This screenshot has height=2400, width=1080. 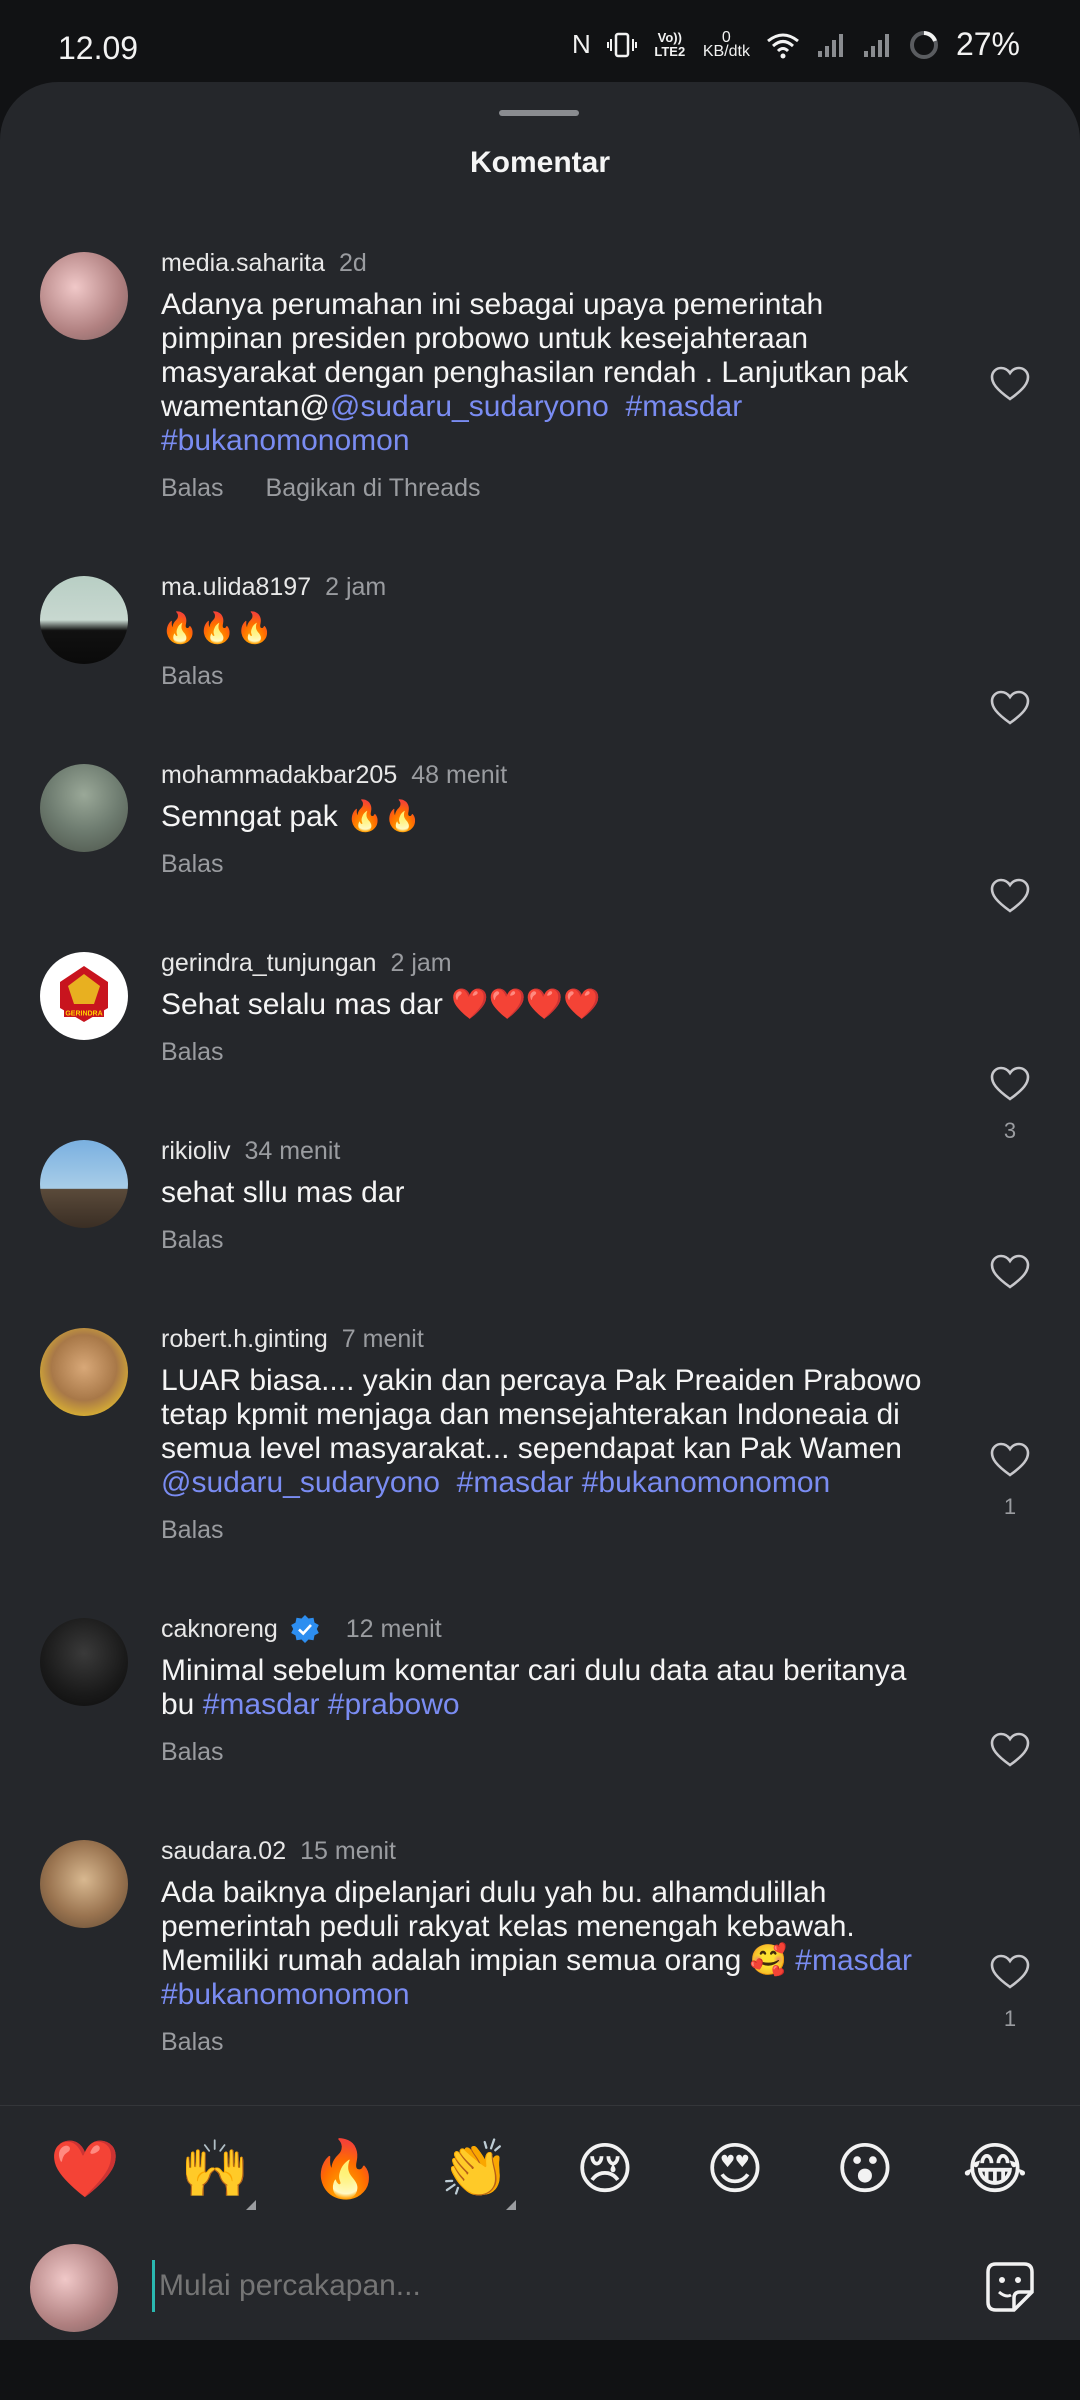 What do you see at coordinates (551, 775) in the screenshot?
I see `comment-meta: mohammadakbar205 48 menit` at bounding box center [551, 775].